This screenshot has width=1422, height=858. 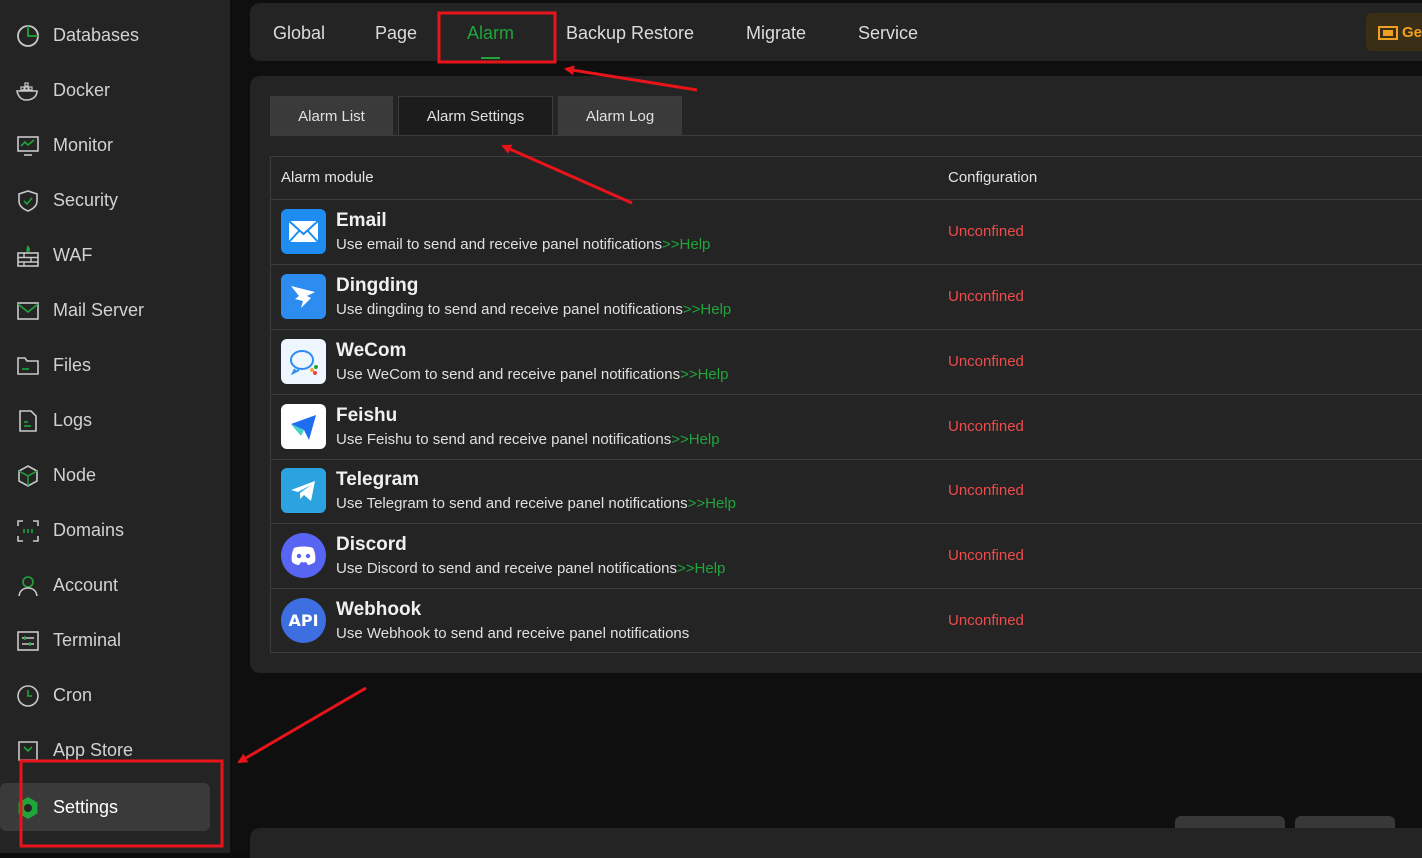 I want to click on email-icon, so click(x=303, y=231).